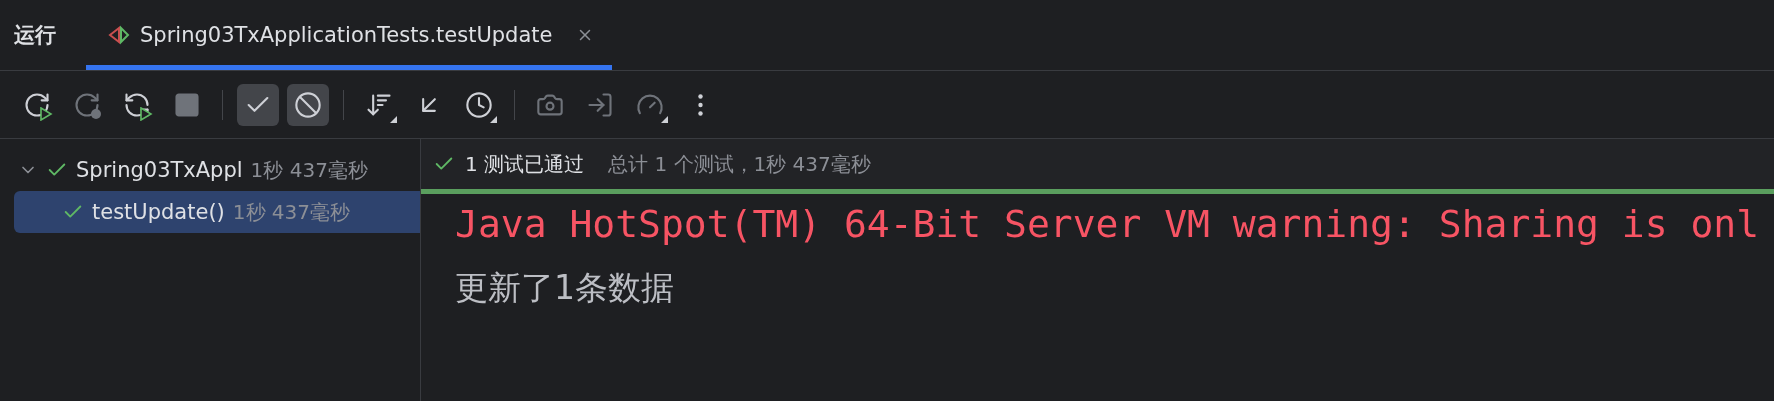 The height and width of the screenshot is (401, 1774). Describe the element at coordinates (700, 104) in the screenshot. I see `more-icon` at that location.